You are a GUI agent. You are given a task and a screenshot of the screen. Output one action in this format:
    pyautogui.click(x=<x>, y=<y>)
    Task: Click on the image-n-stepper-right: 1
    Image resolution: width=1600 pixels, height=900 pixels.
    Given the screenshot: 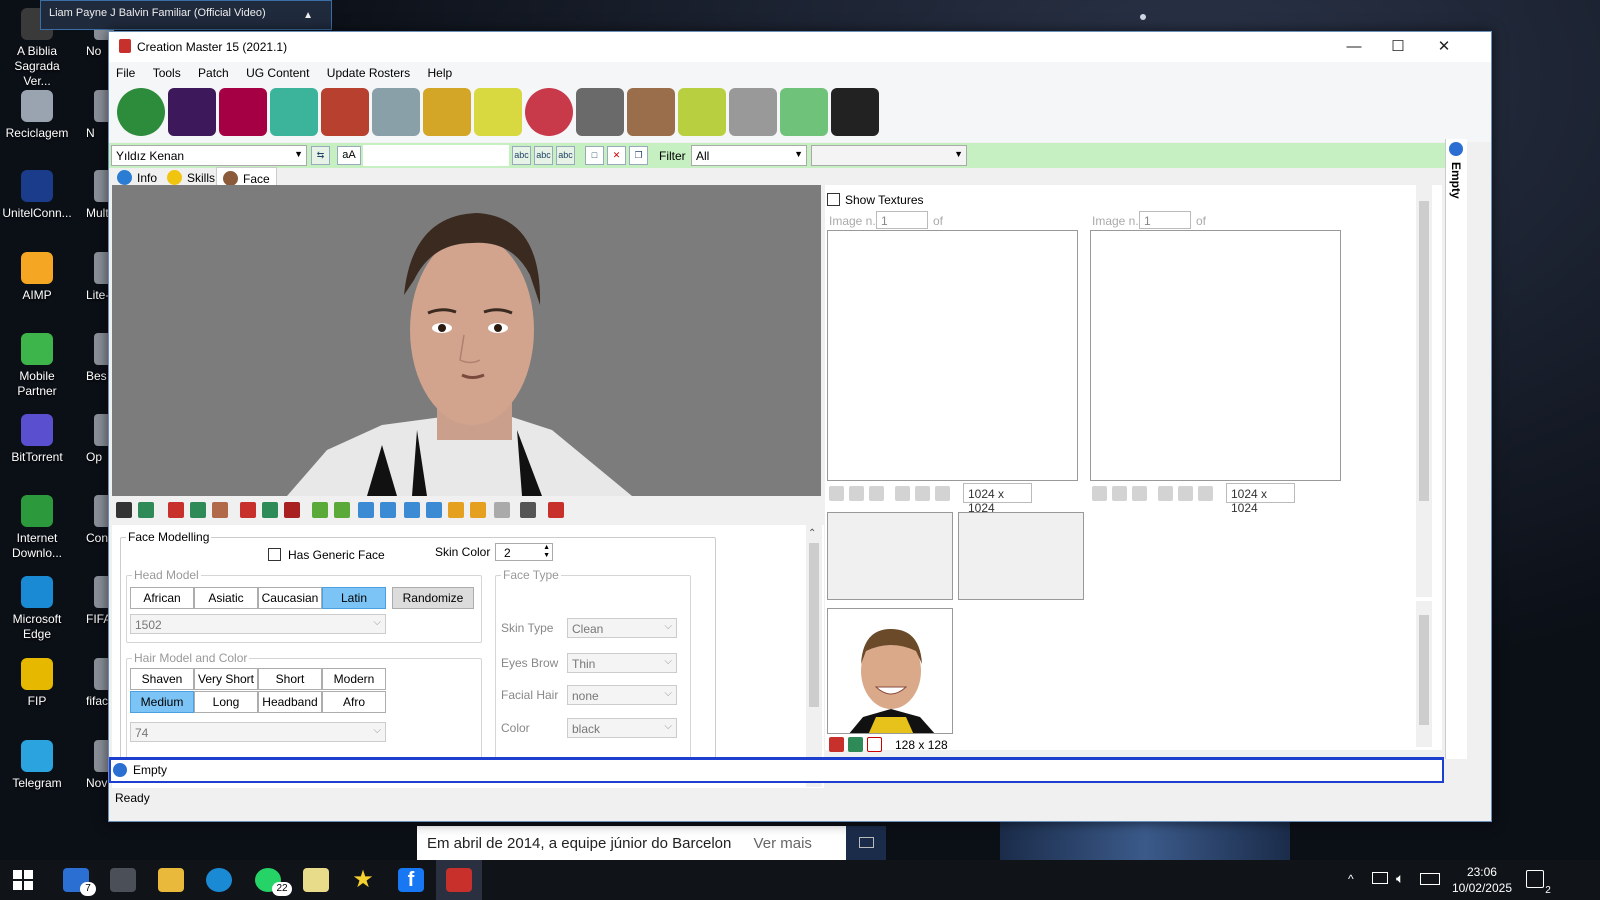 What is the action you would take?
    pyautogui.click(x=1165, y=220)
    